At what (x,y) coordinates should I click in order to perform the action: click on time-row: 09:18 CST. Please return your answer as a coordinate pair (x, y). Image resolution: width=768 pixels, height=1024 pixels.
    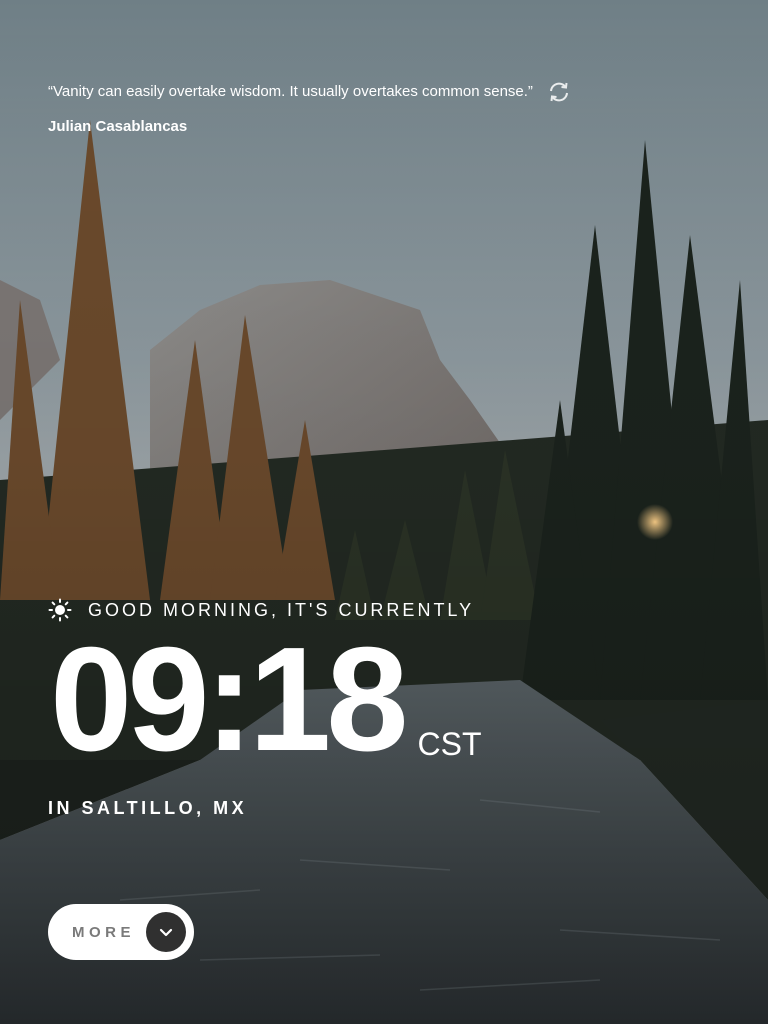
    Looking at the image, I should click on (266, 699).